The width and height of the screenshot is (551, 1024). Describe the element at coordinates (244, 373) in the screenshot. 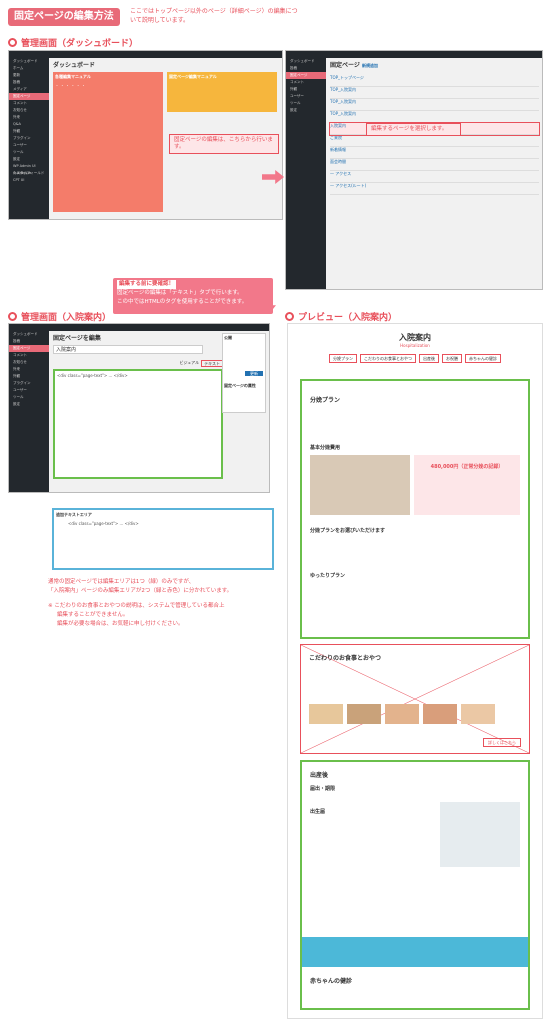

I see `publish-box: 公開 更新 固定ページの属性` at that location.